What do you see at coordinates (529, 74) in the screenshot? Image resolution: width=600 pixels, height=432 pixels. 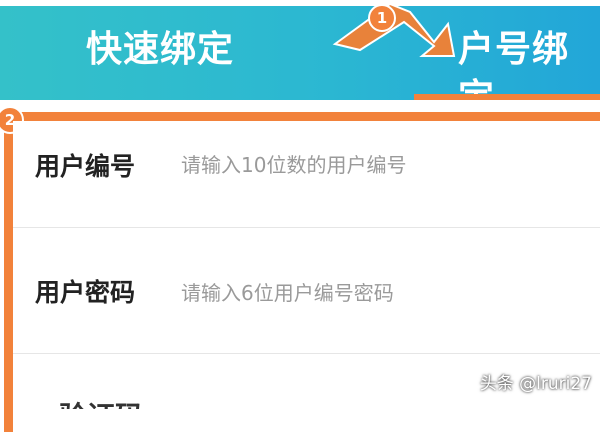 I see `tab-account-bind: 户号绑定` at bounding box center [529, 74].